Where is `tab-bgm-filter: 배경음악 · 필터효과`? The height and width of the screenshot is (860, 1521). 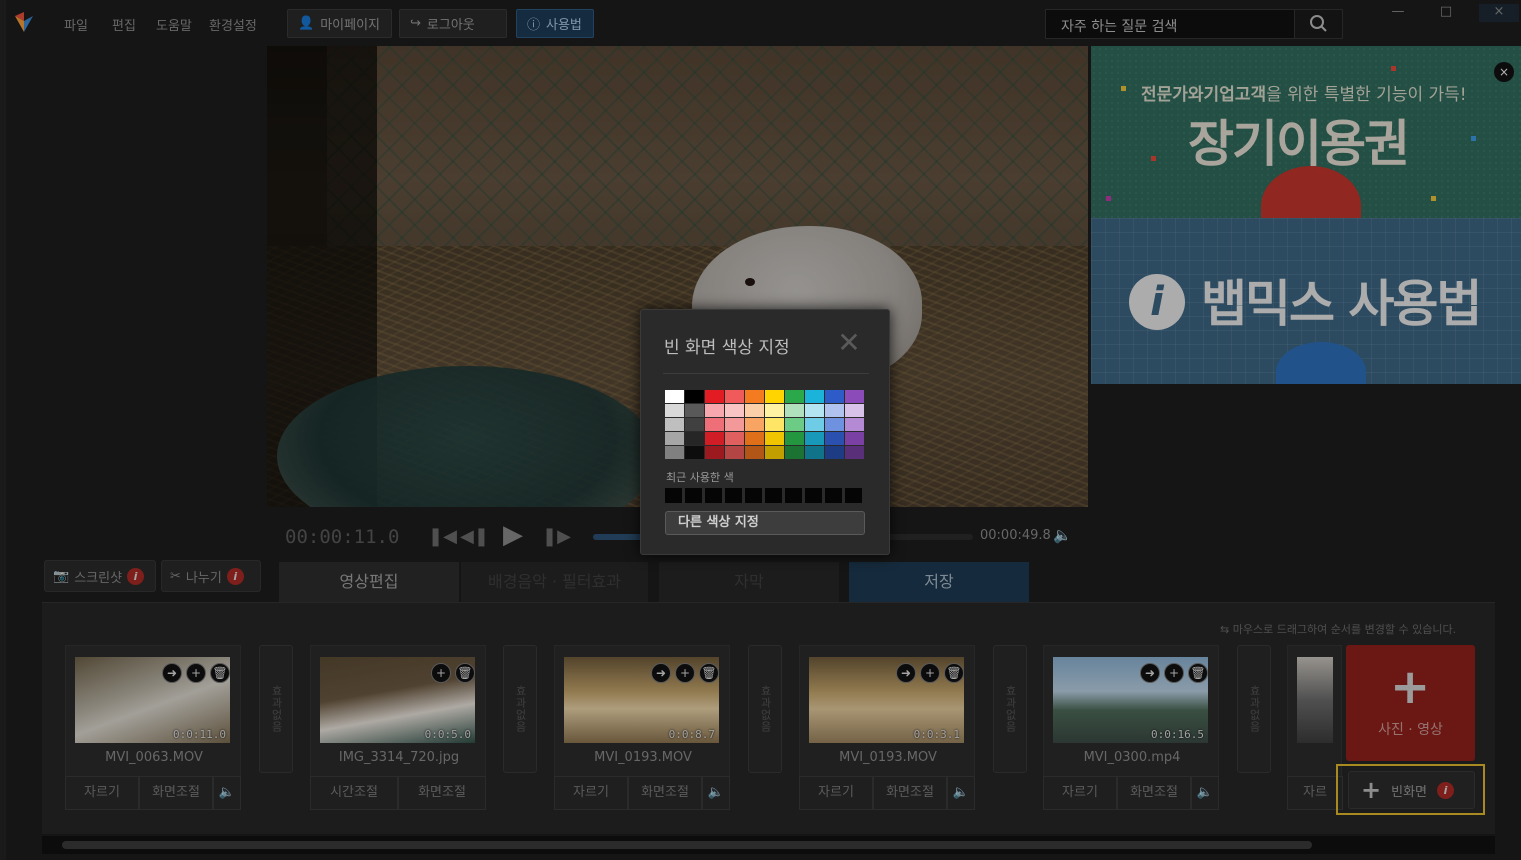 tab-bgm-filter: 배경음악 · 필터효과 is located at coordinates (554, 582).